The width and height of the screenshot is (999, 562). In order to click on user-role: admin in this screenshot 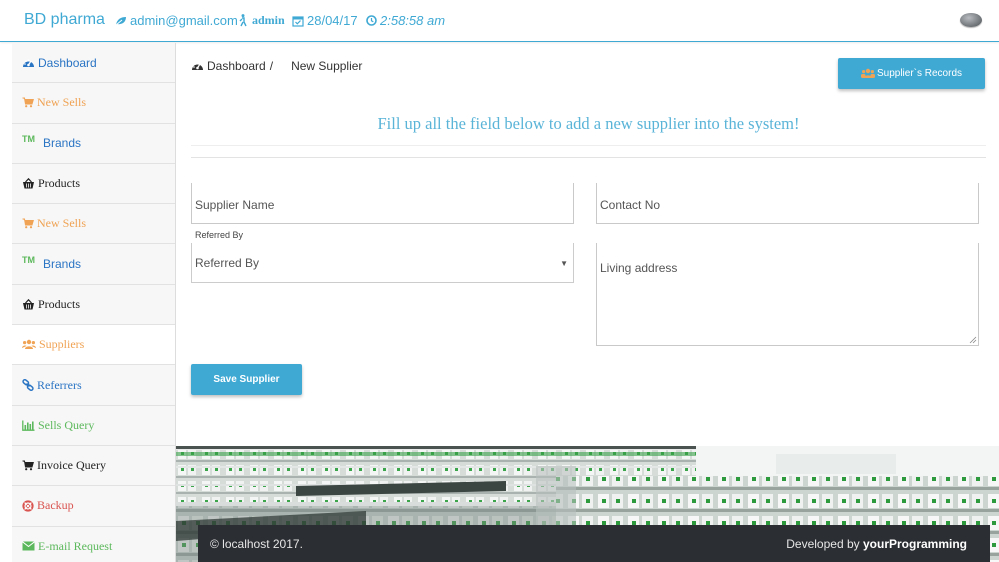, I will do `click(261, 20)`.